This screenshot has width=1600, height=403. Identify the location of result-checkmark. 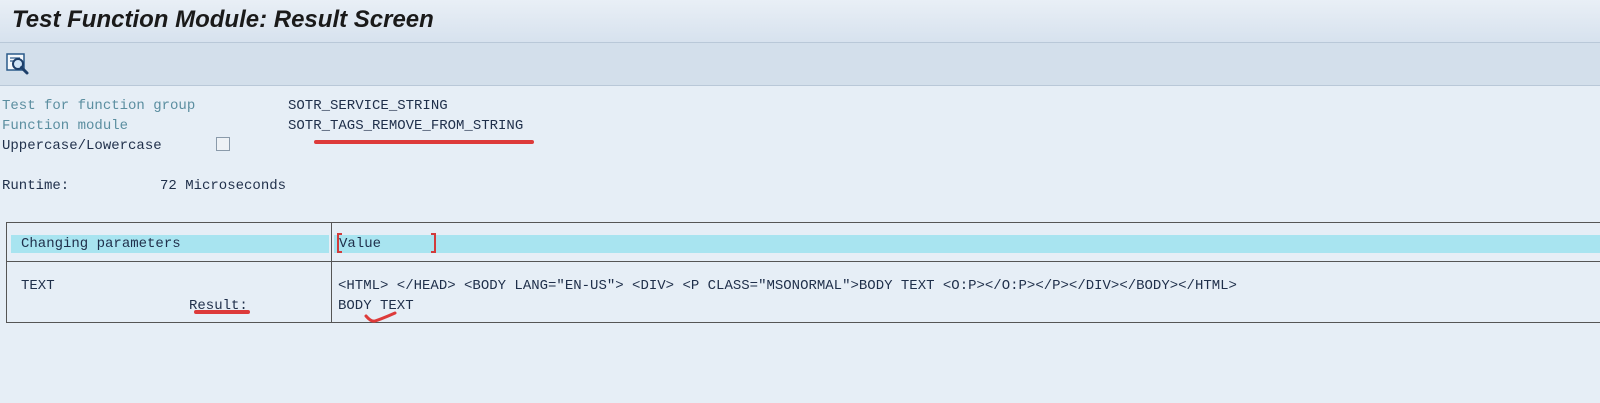
(380, 317).